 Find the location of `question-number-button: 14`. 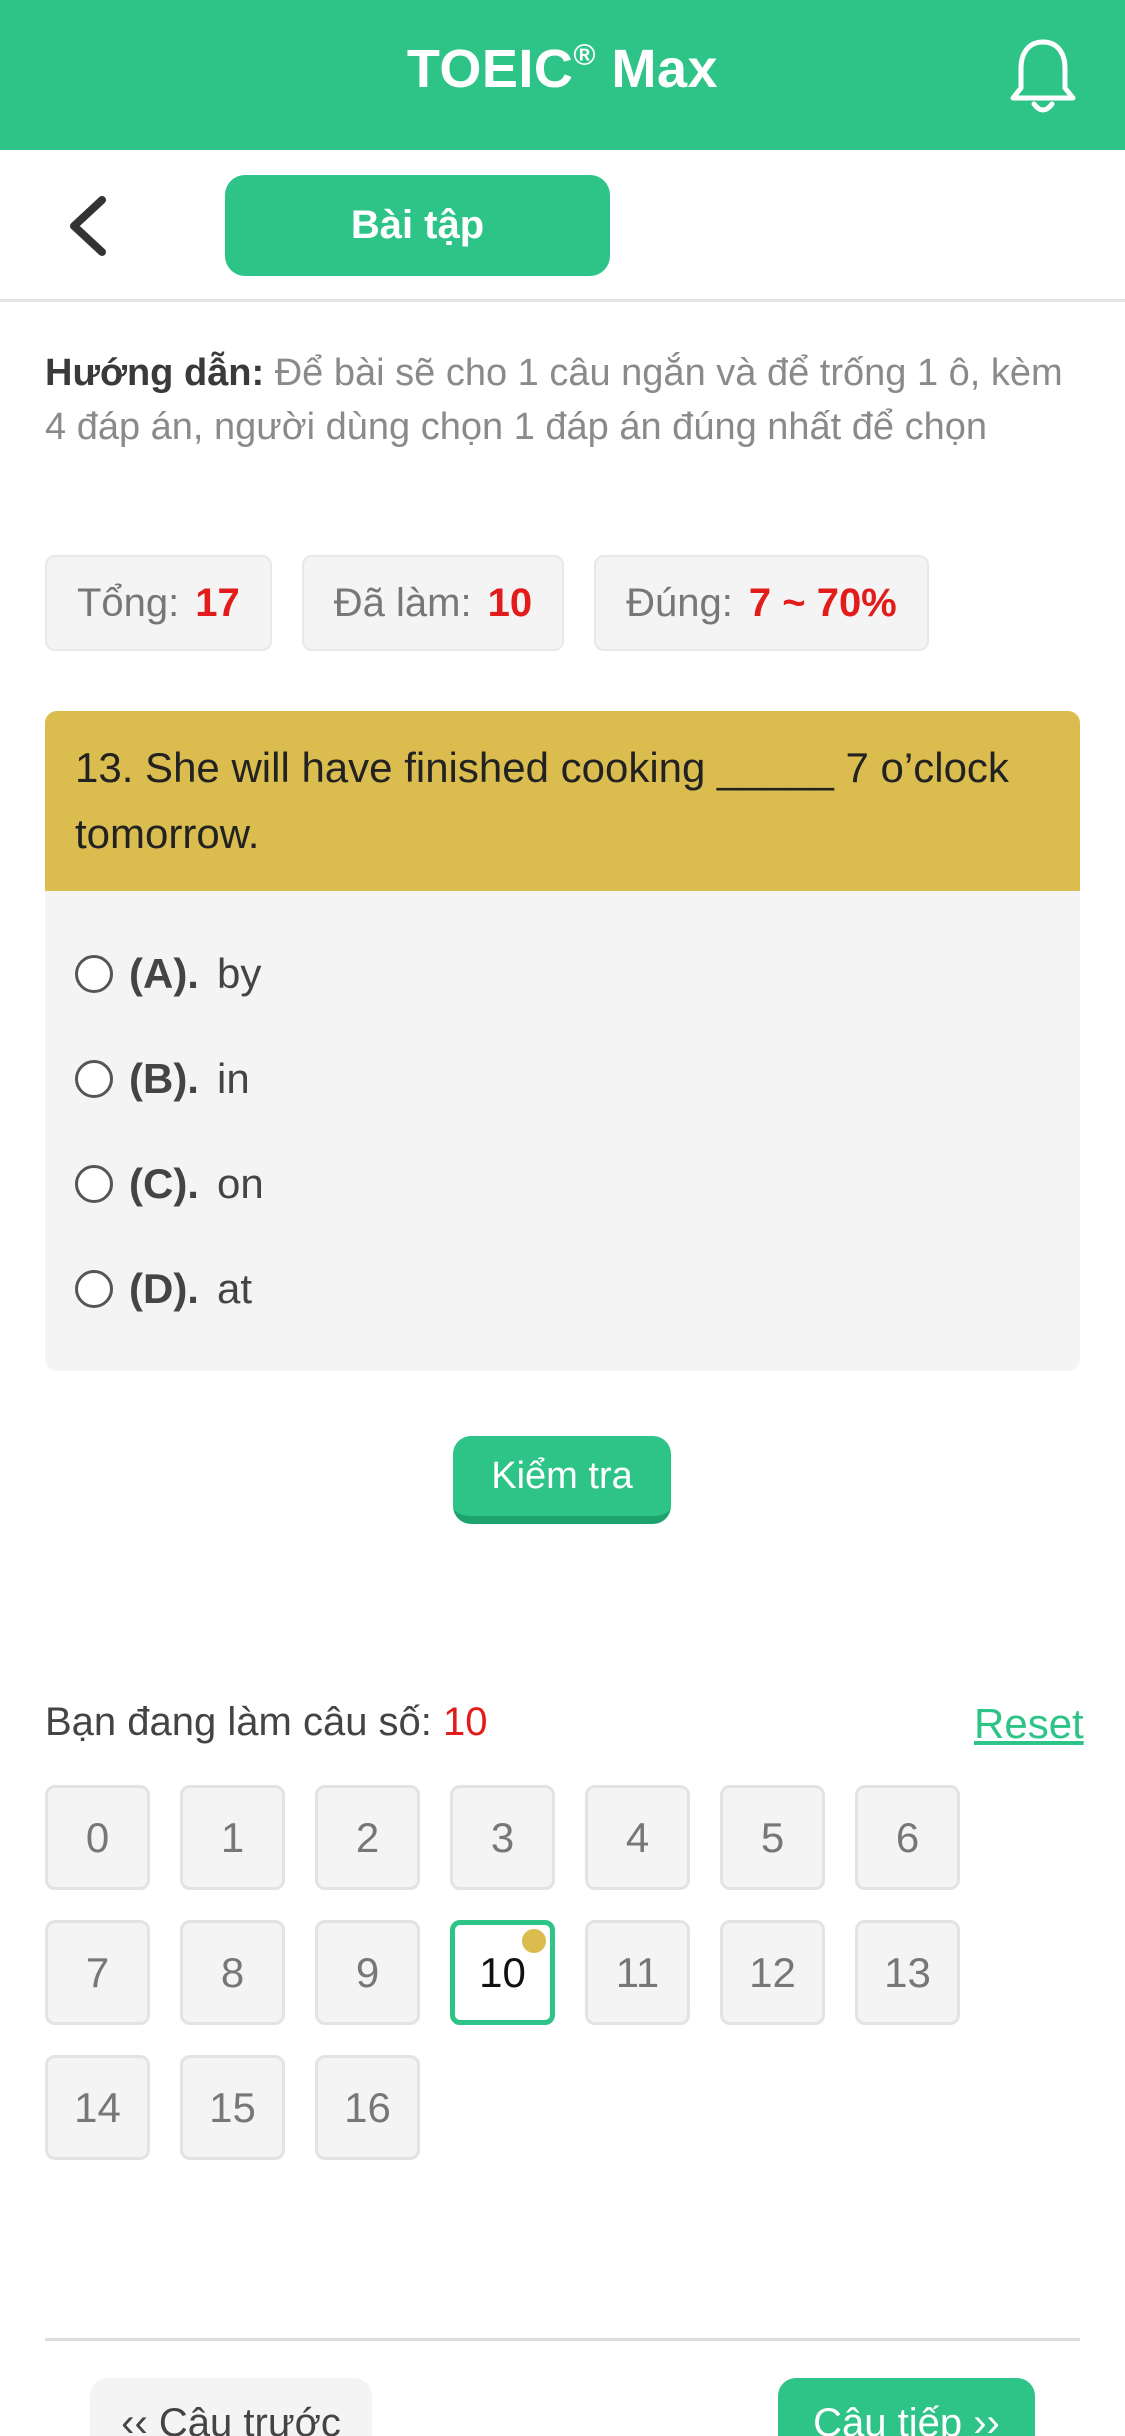

question-number-button: 14 is located at coordinates (97, 2107).